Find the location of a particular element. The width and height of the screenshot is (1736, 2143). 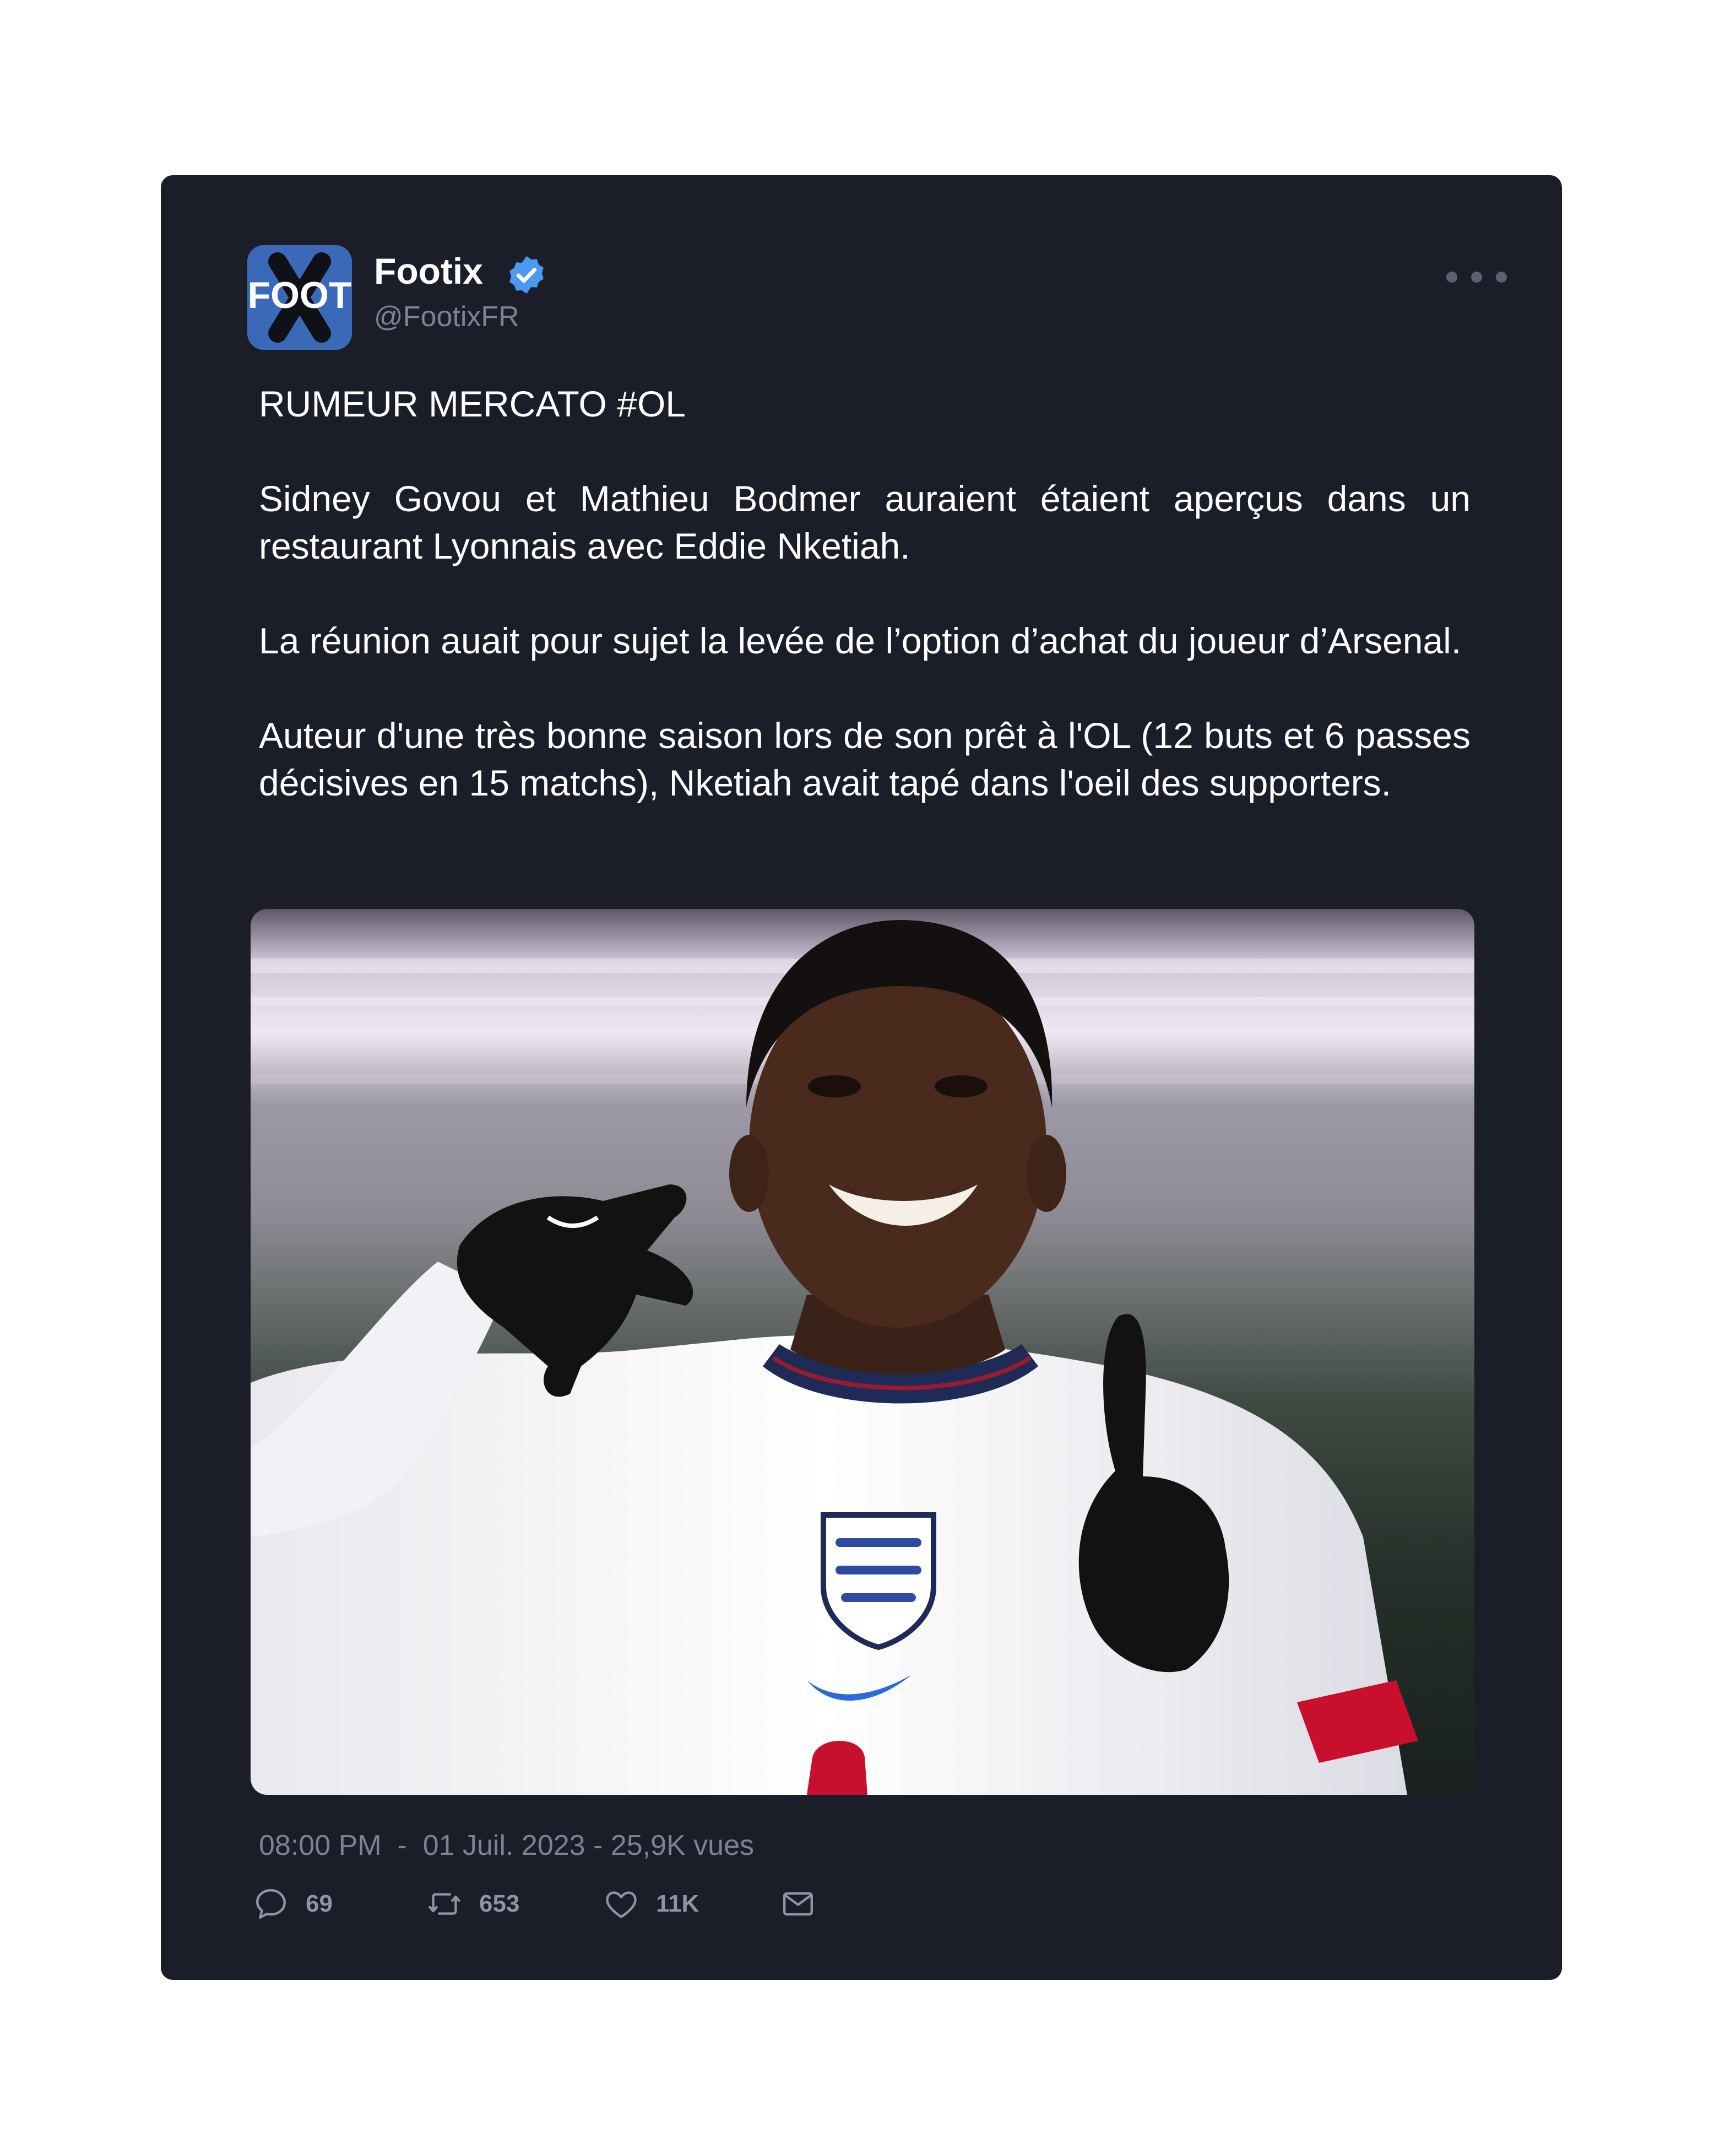

like-count: 11K is located at coordinates (678, 1903).